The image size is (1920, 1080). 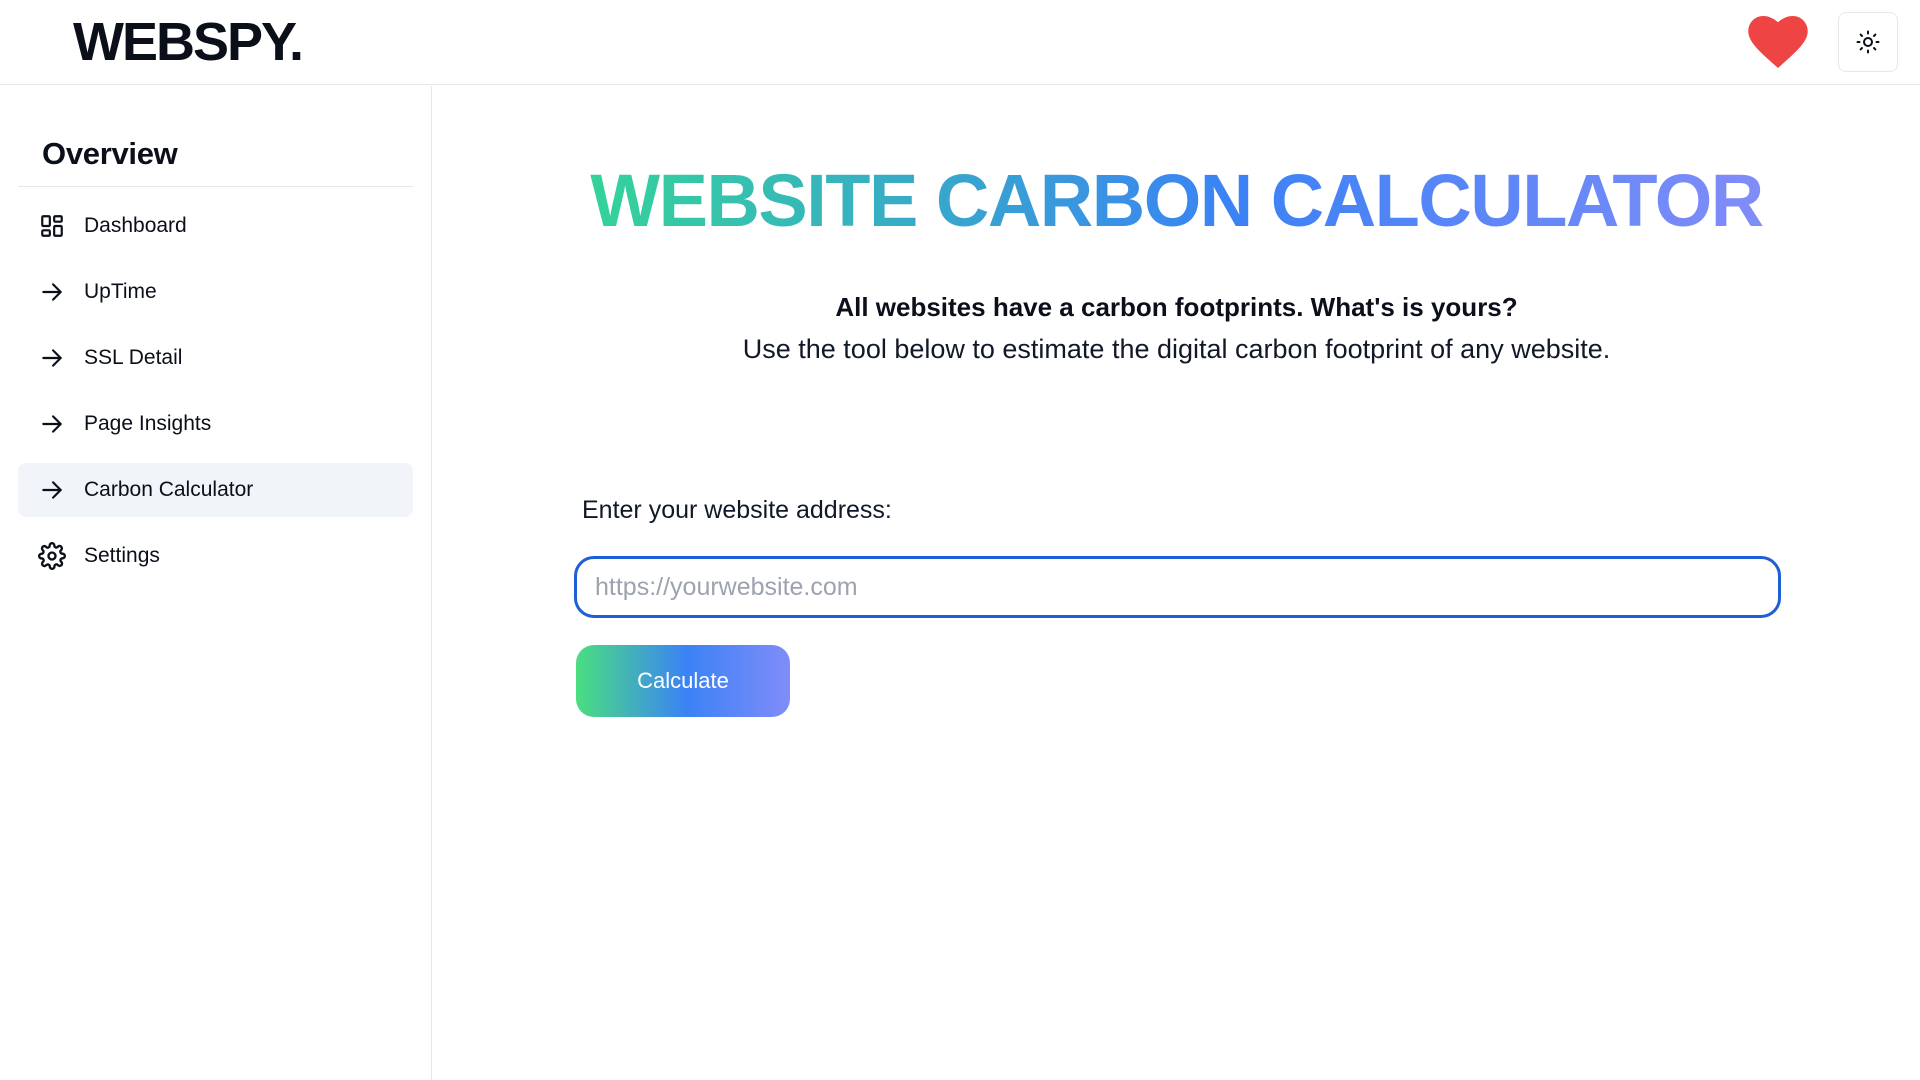 What do you see at coordinates (215, 358) in the screenshot?
I see `sidebar-item-ssl-detail: SSL Detail` at bounding box center [215, 358].